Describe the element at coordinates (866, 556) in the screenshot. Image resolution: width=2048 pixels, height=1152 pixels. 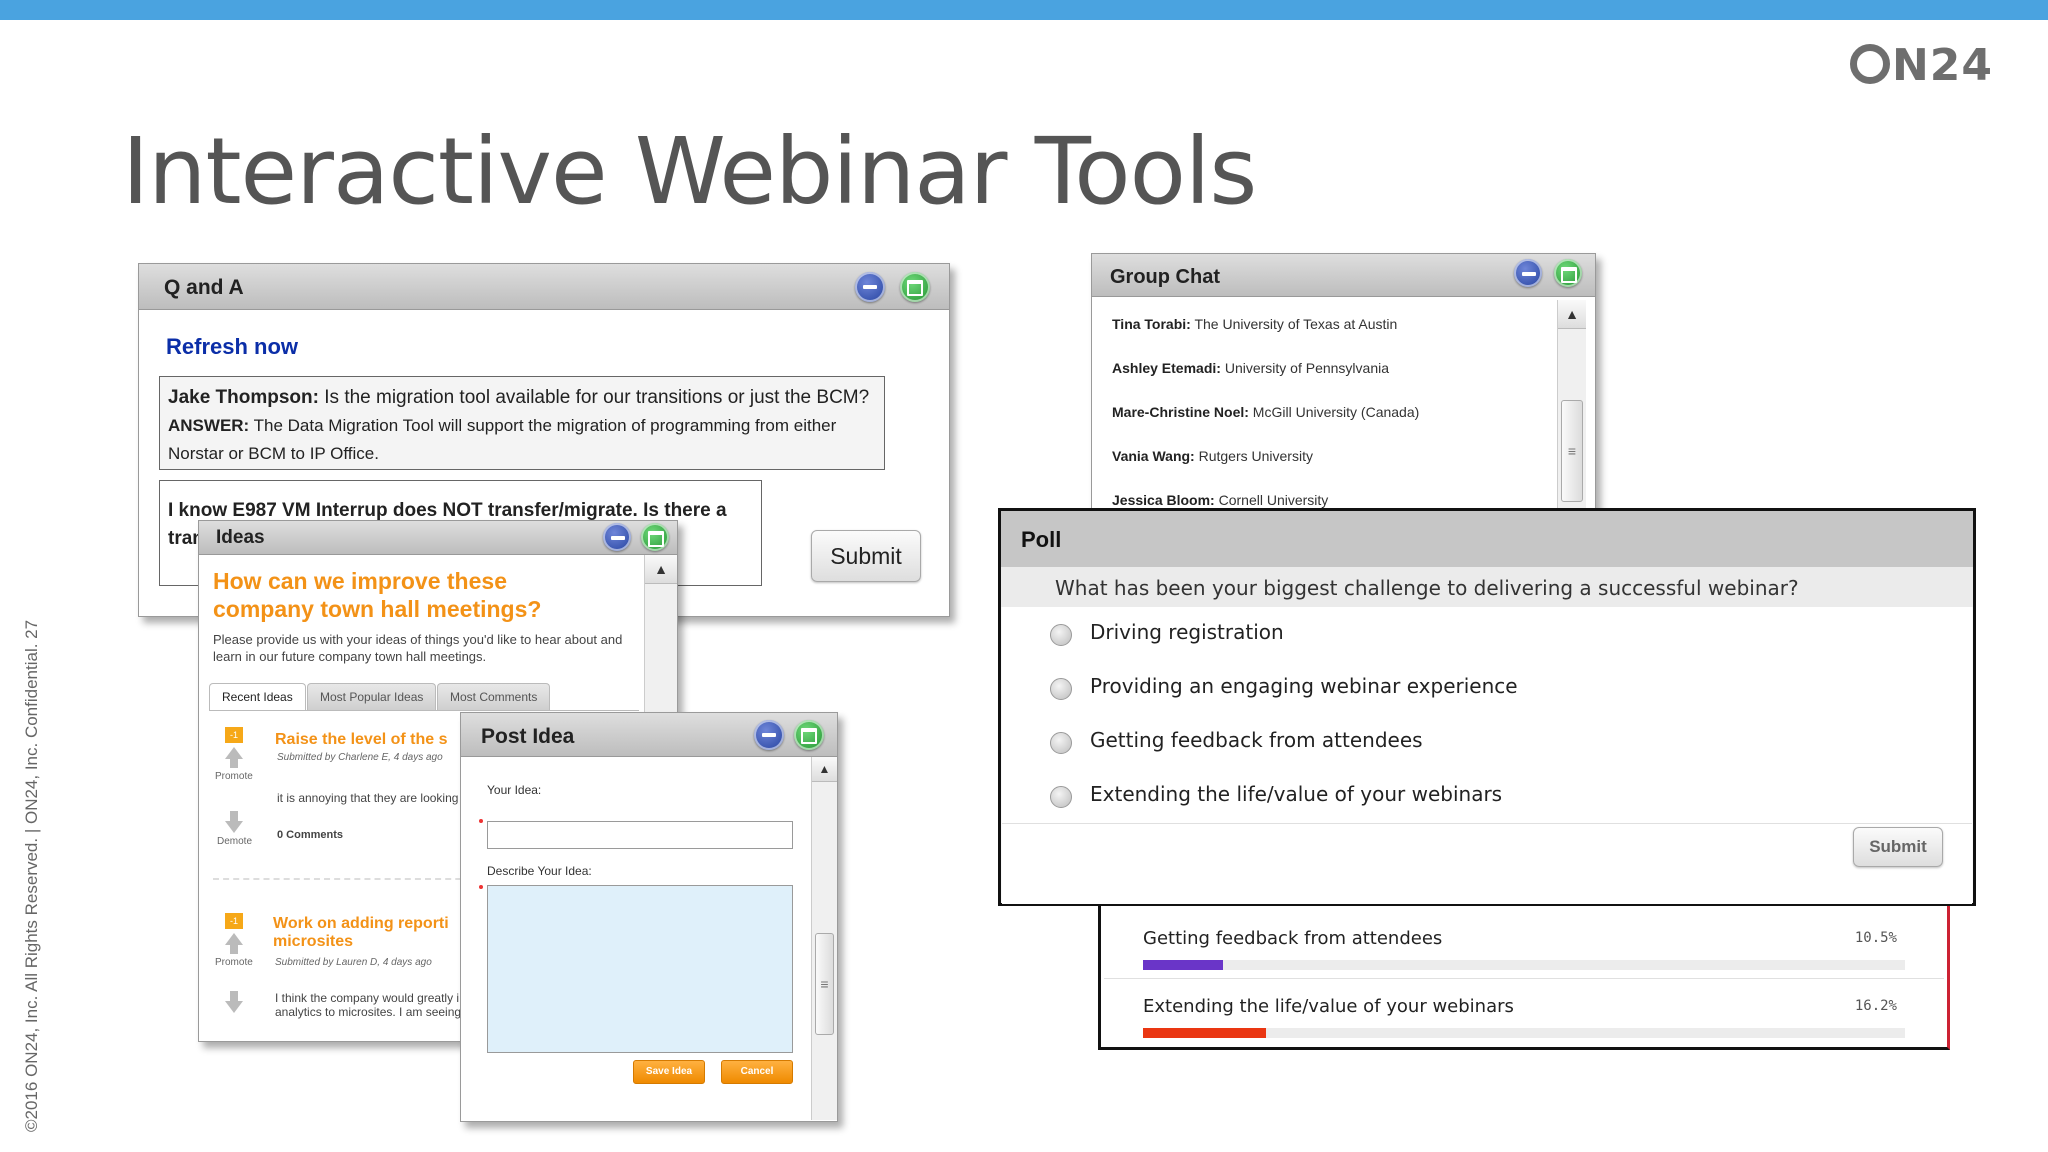
I see `qa-submit-button: Submit` at that location.